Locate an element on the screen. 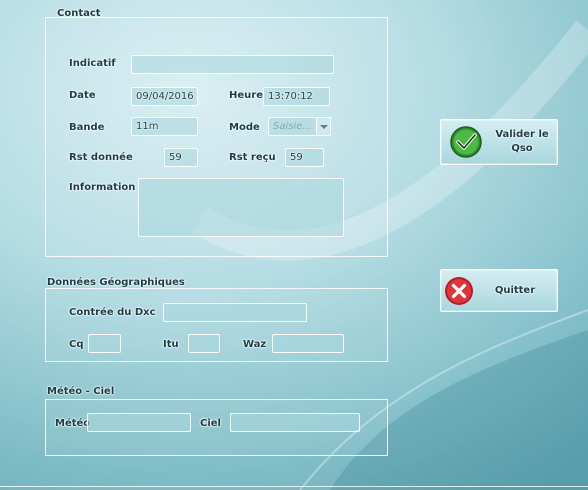  validate-qso-label: Valider le Qso is located at coordinates (522, 141).